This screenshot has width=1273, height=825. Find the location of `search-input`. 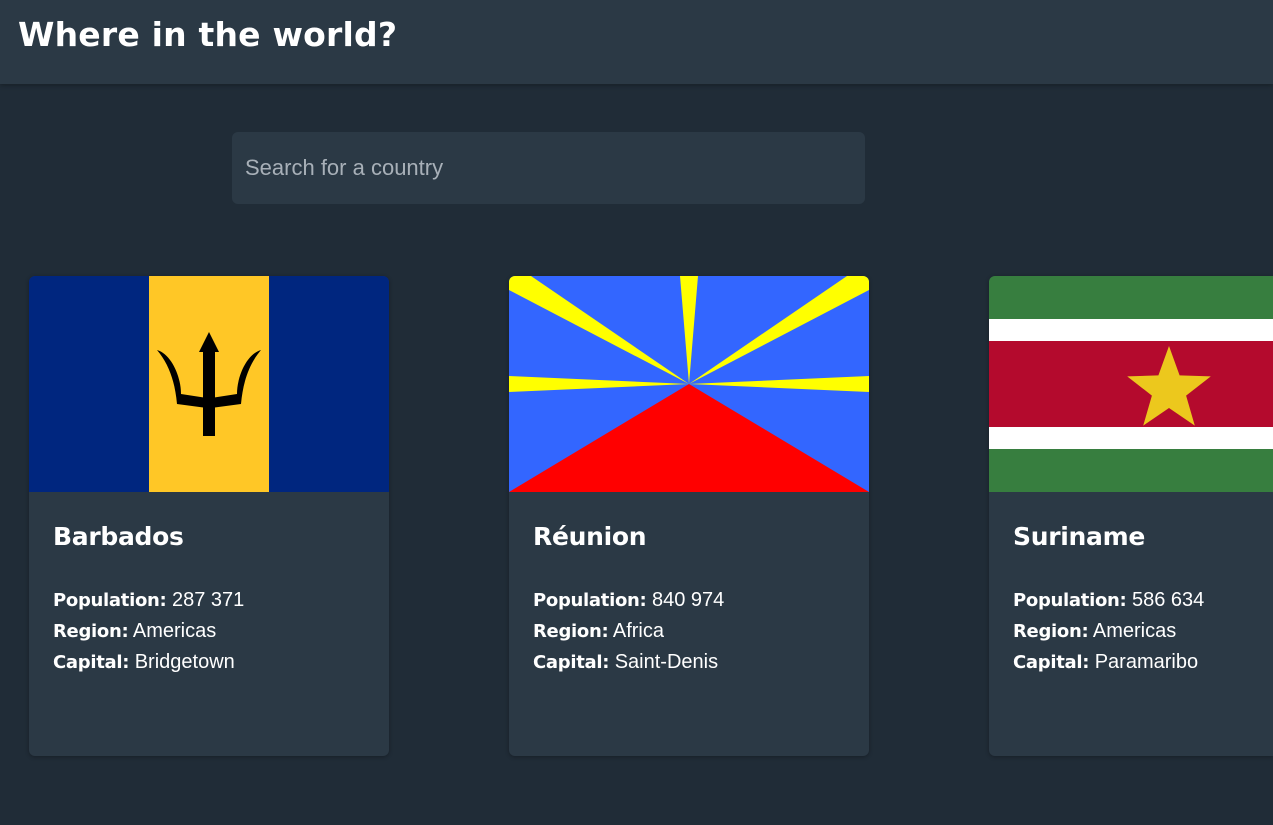

search-input is located at coordinates (548, 168).